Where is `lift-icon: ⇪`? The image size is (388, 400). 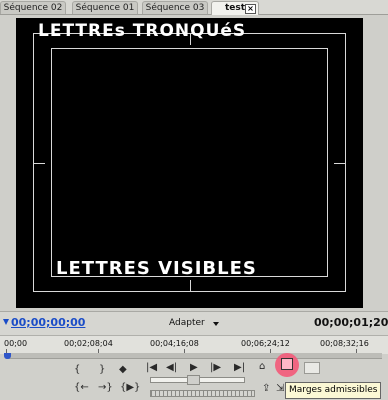
lift-icon: ⇪ is located at coordinates (266, 389).